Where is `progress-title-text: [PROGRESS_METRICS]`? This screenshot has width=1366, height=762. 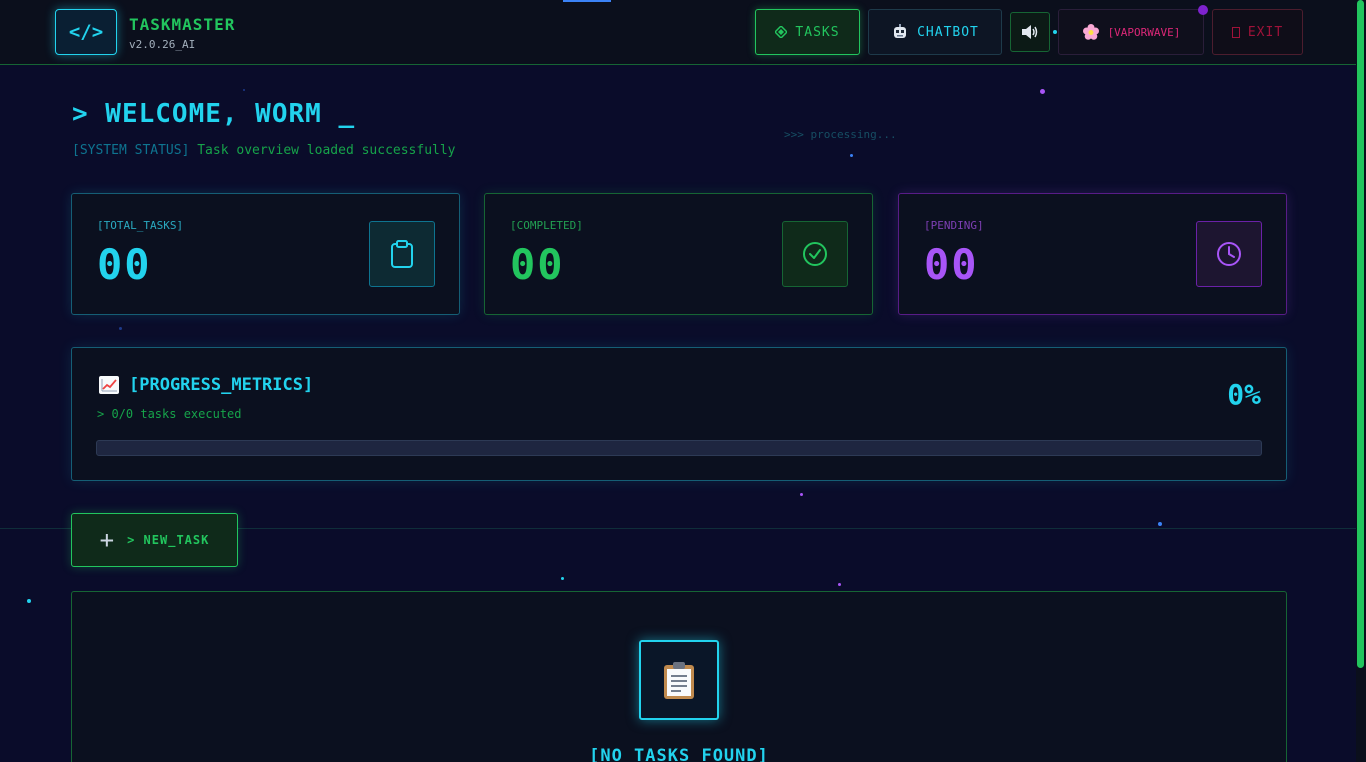
progress-title-text: [PROGRESS_METRICS] is located at coordinates (221, 385).